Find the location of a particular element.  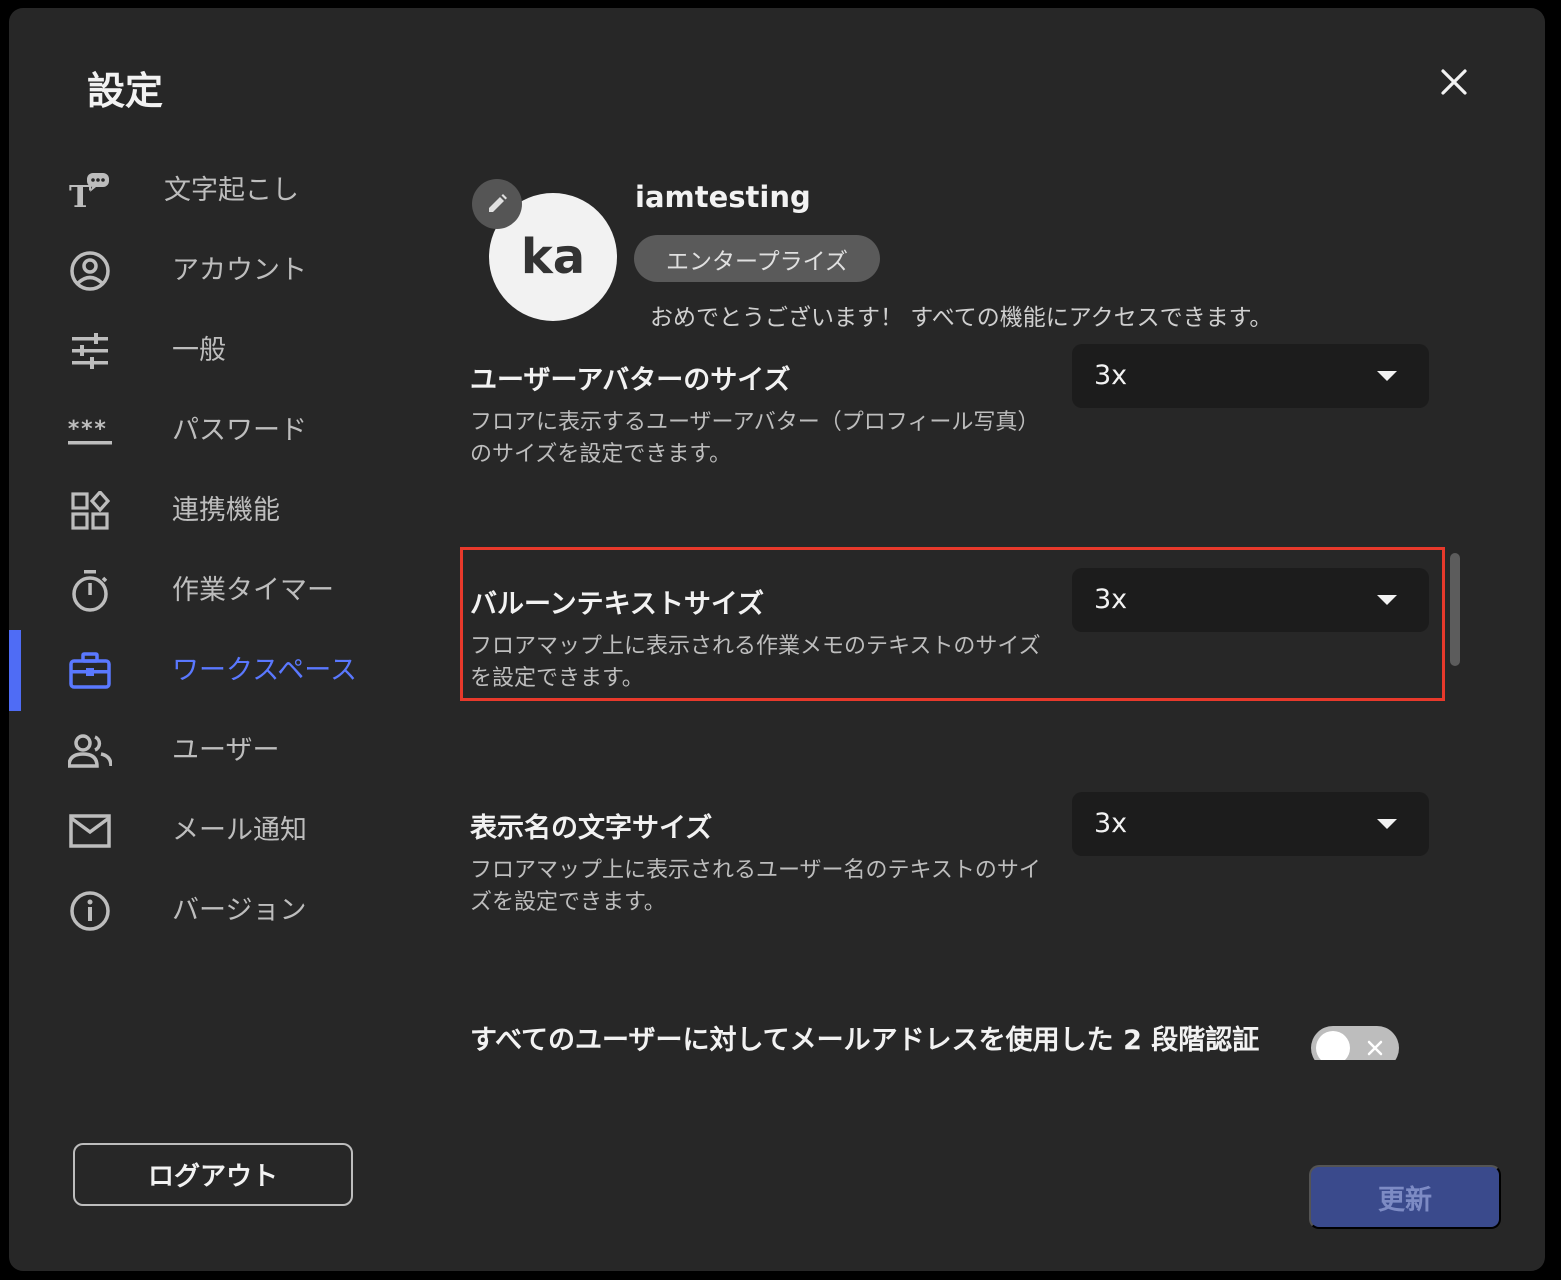

sidebar-item-label: ワークスペース is located at coordinates (264, 670).